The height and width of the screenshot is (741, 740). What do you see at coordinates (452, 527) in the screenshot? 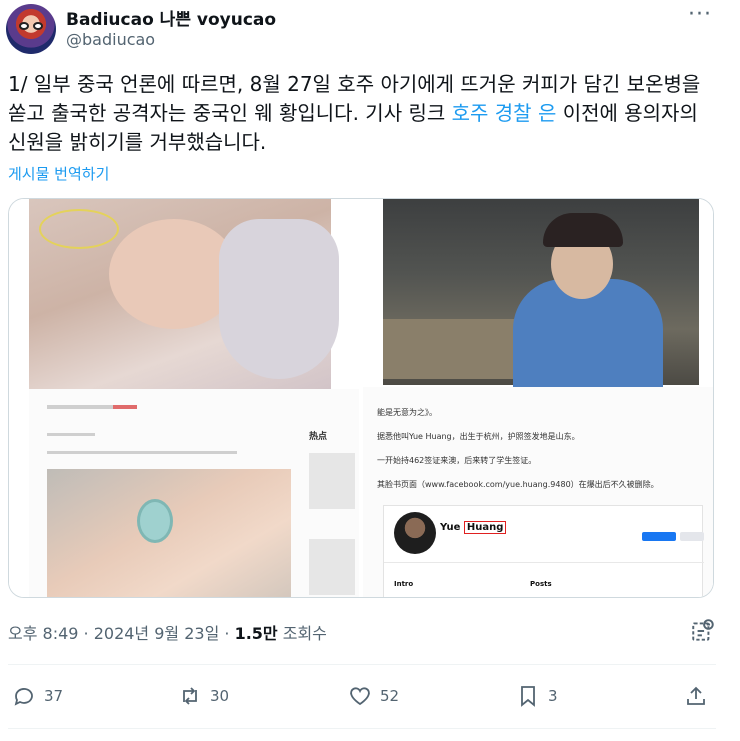
I see `fb-name-first: Yue` at bounding box center [452, 527].